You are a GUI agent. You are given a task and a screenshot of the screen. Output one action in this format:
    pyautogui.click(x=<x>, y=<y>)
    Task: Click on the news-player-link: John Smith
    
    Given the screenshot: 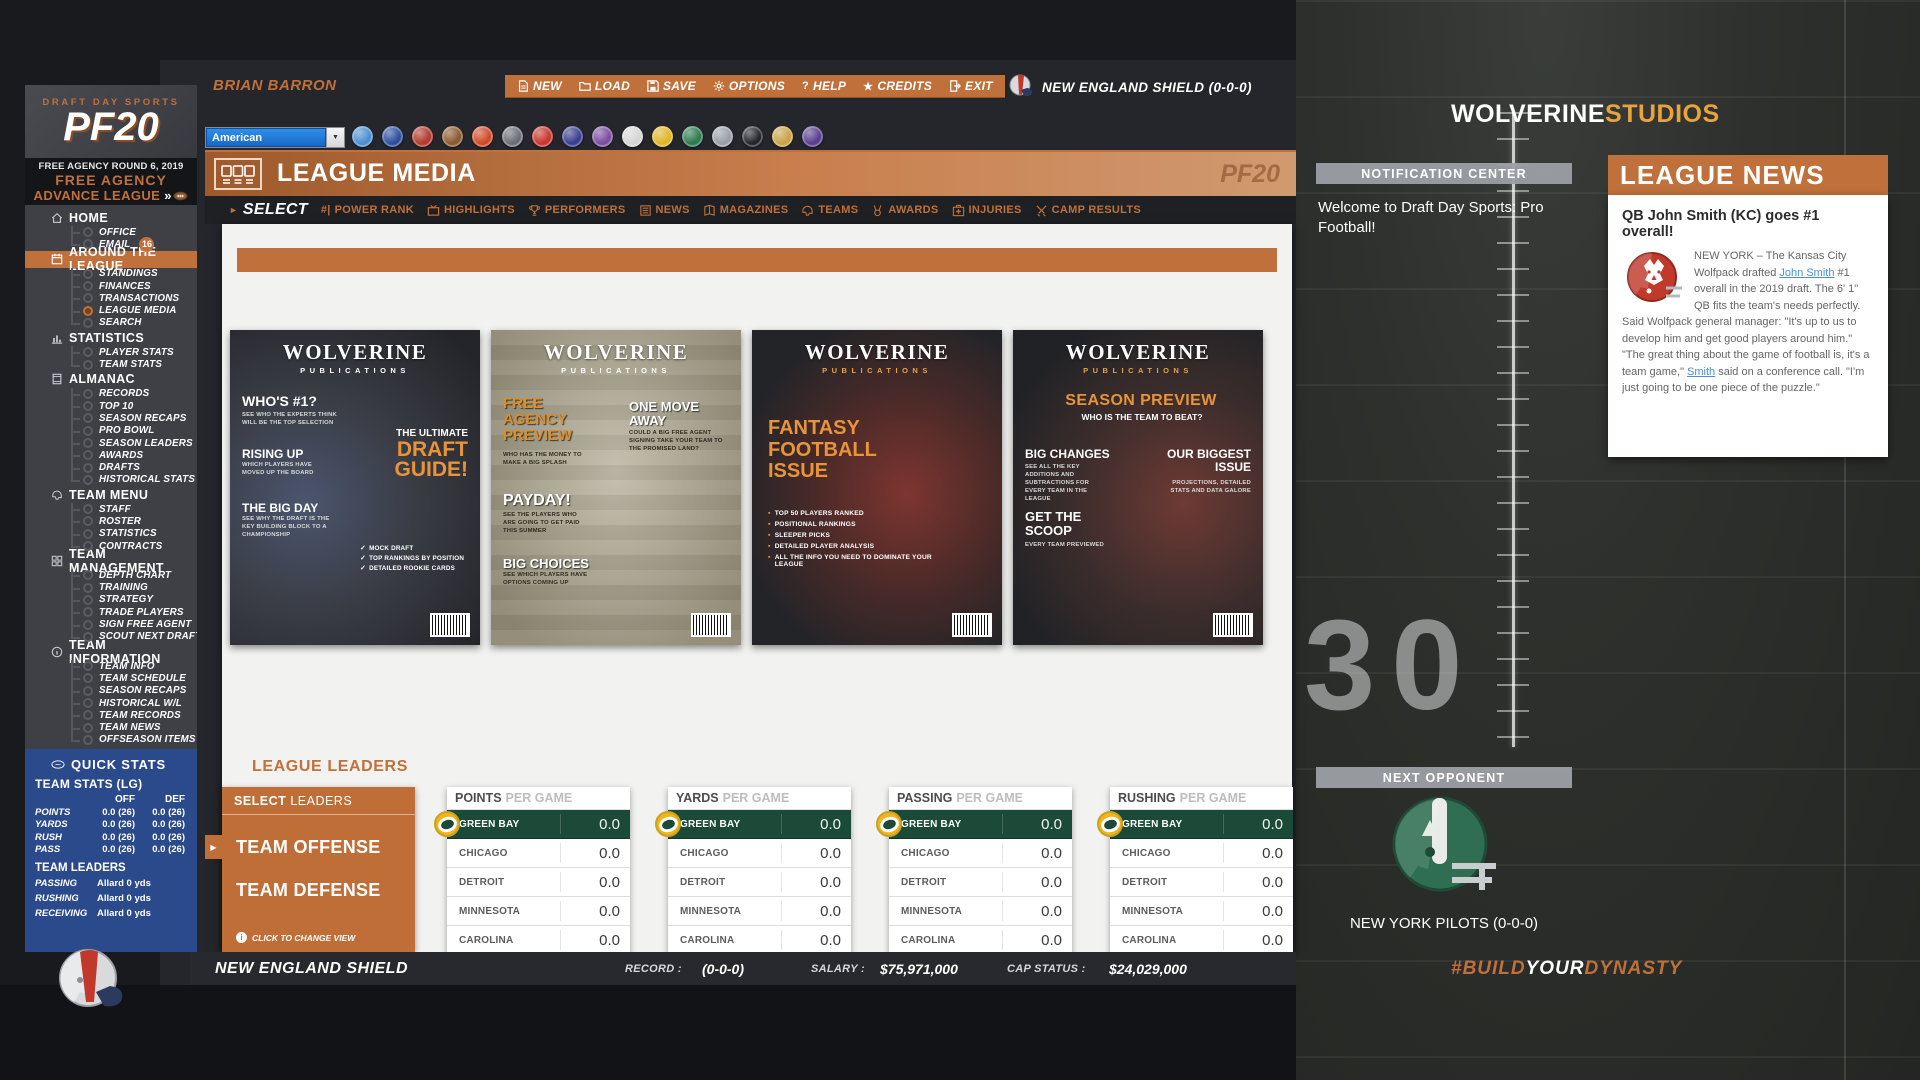 What is the action you would take?
    pyautogui.click(x=1806, y=273)
    